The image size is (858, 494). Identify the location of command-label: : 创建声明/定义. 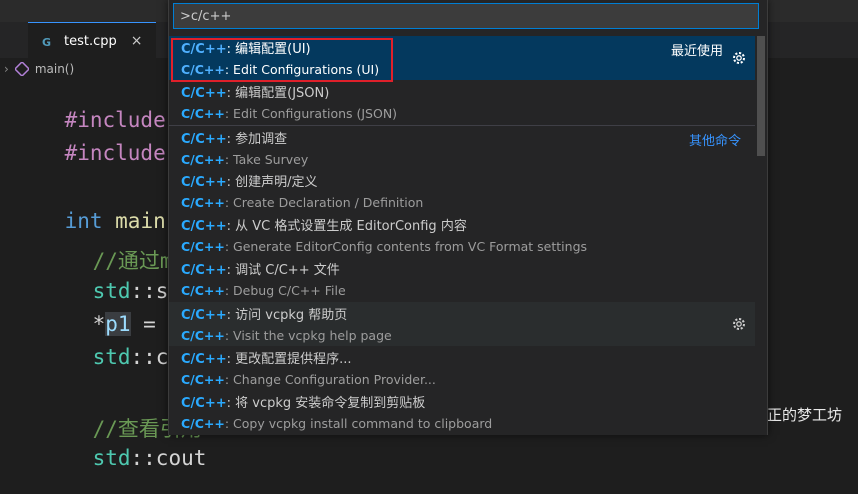
(272, 182).